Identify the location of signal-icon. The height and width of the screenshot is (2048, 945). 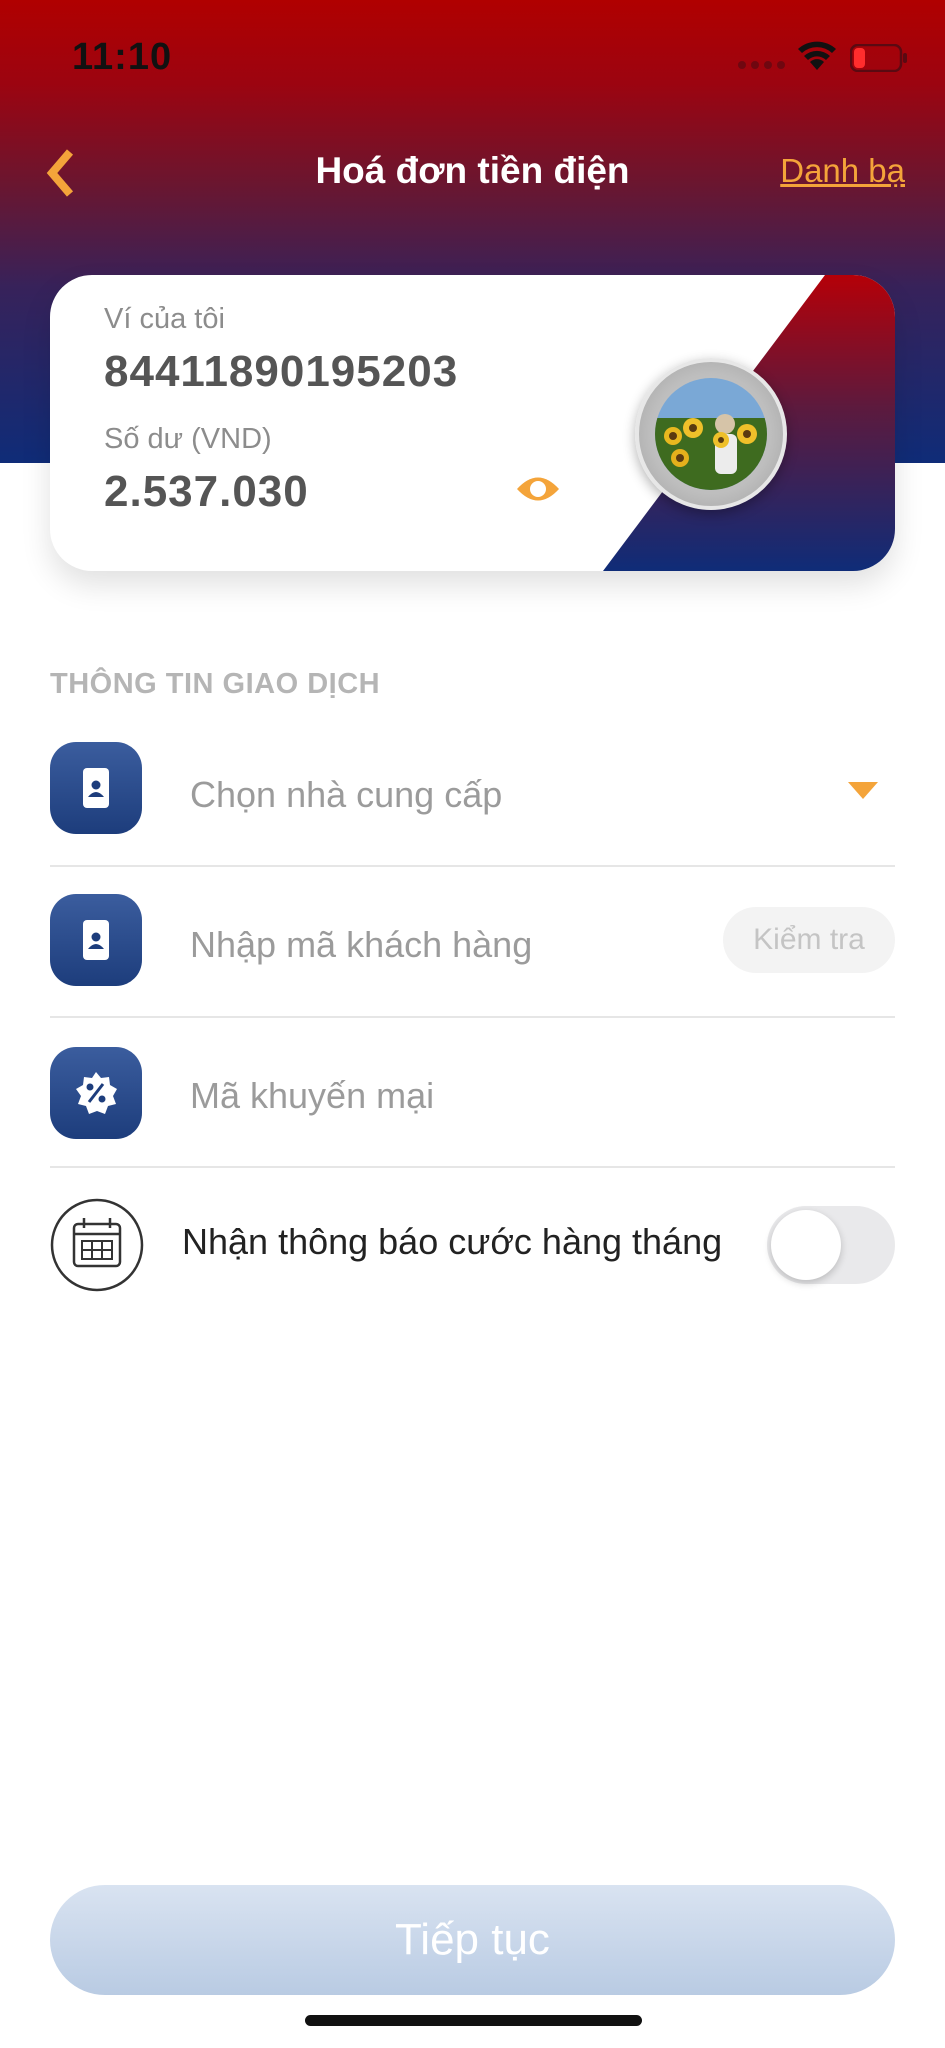
(764, 65).